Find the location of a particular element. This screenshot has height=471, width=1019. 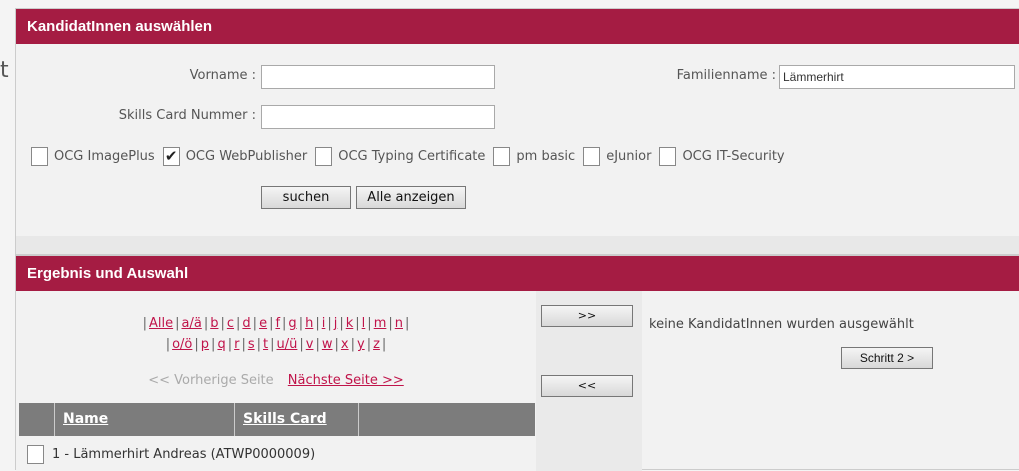

alphabet-filter-link: o/ö is located at coordinates (182, 344).